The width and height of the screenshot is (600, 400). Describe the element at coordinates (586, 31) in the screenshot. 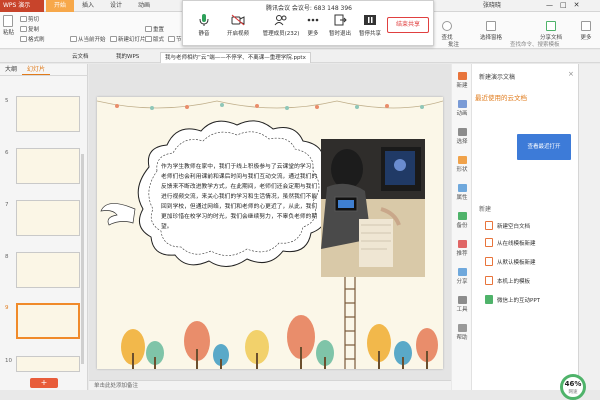

I see `more-button: 更多` at that location.